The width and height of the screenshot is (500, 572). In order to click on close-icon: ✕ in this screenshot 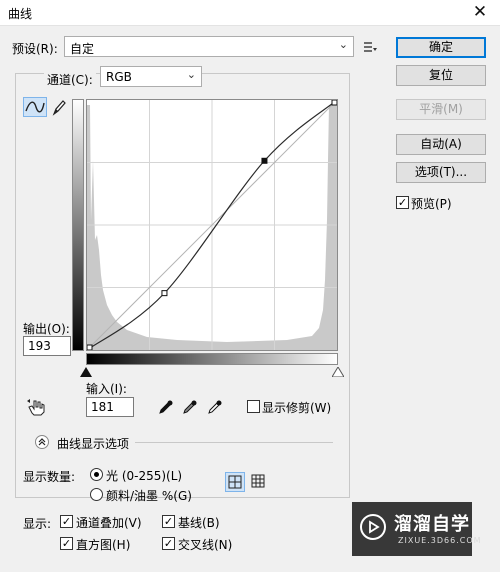, I will do `click(480, 12)`.